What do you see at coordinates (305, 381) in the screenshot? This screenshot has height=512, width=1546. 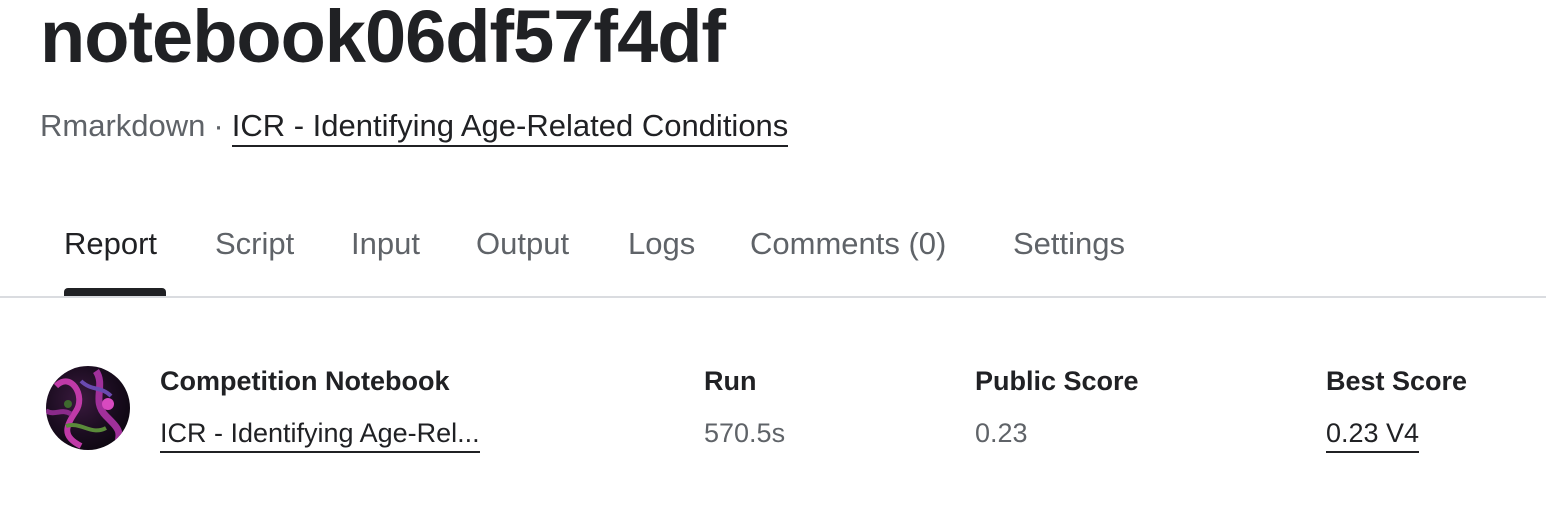 I see `competition-notebook-label: Competition Notebook` at bounding box center [305, 381].